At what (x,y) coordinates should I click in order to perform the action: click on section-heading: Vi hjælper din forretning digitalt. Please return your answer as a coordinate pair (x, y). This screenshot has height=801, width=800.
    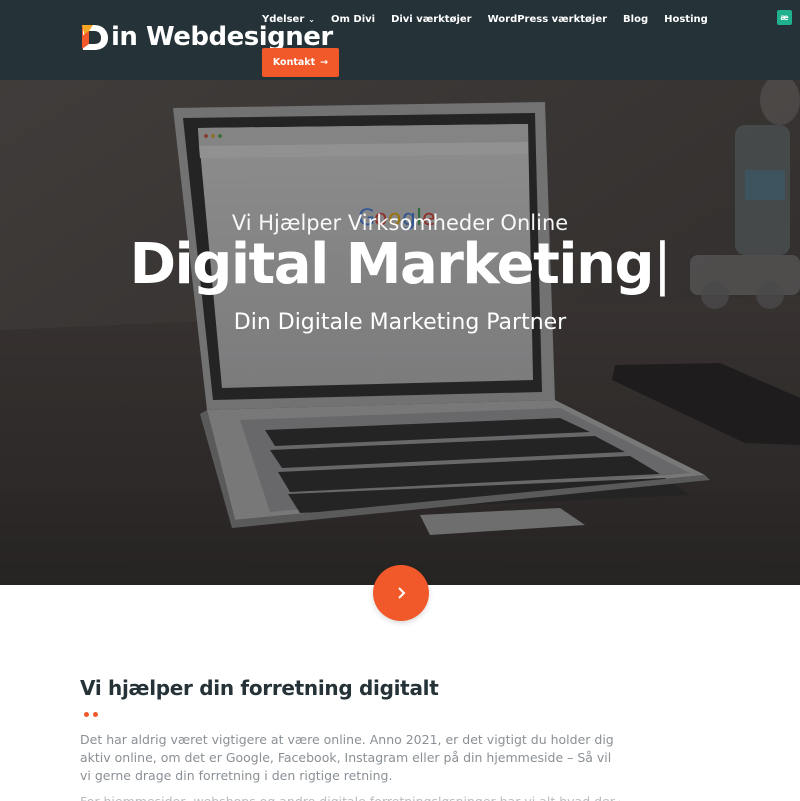
    Looking at the image, I should click on (259, 688).